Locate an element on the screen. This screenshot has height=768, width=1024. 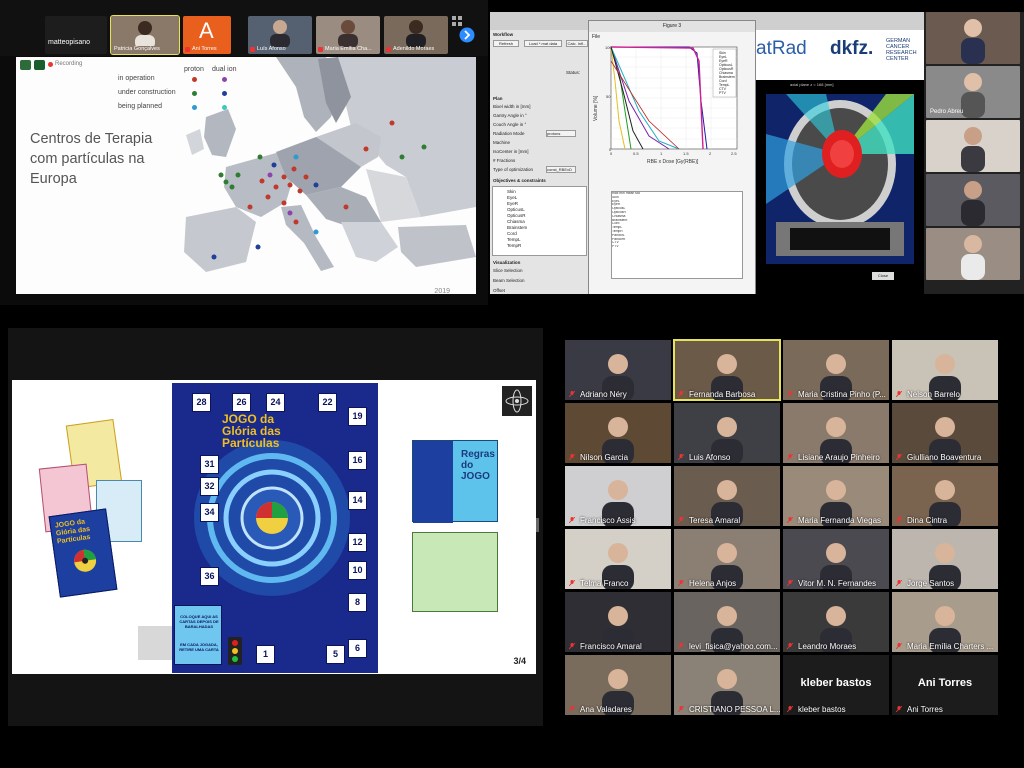
isocenter-label: IsoCenter in [mm] is located at coordinates (511, 151).